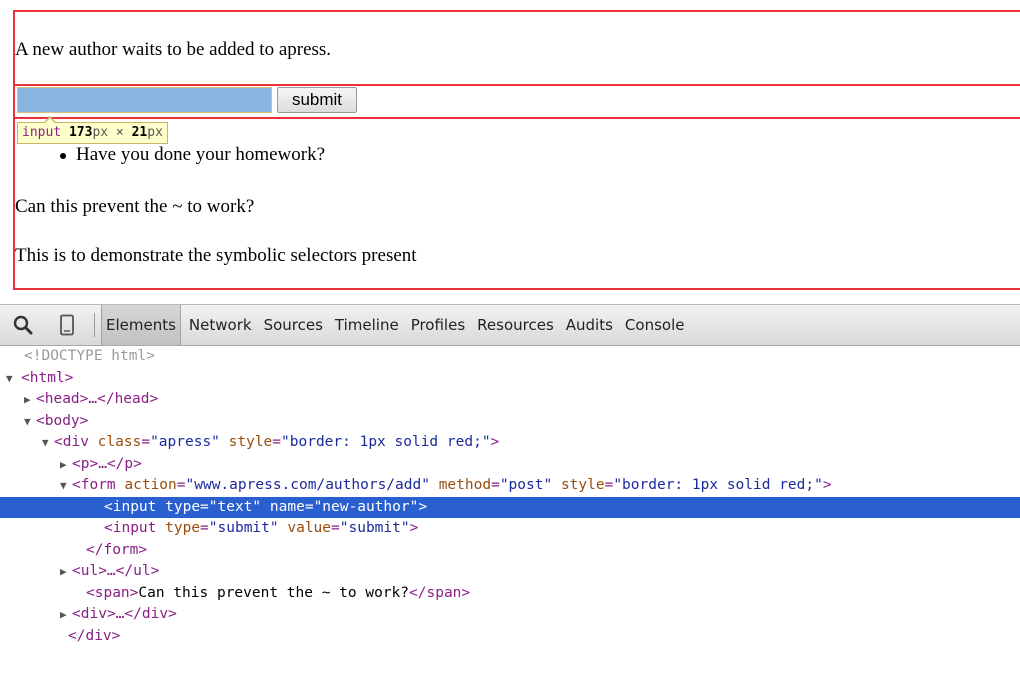  I want to click on tab-network: Network, so click(220, 325).